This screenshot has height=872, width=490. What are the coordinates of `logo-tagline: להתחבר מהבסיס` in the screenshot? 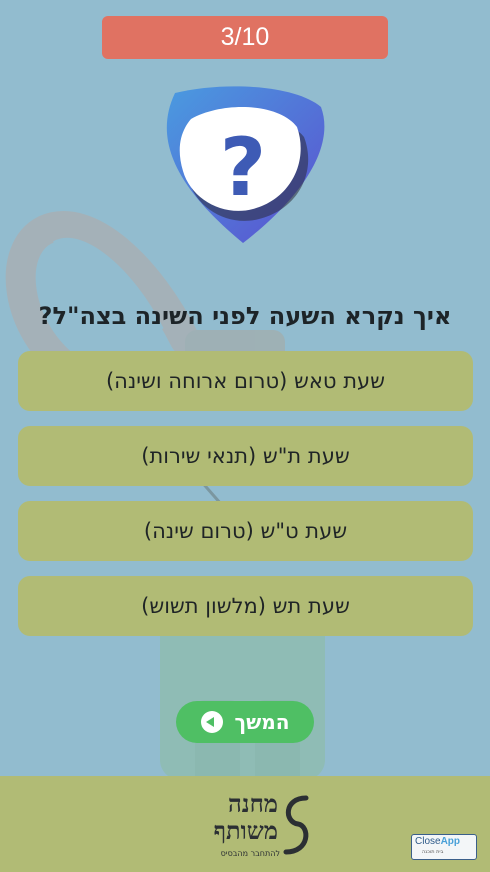 It's located at (250, 853).